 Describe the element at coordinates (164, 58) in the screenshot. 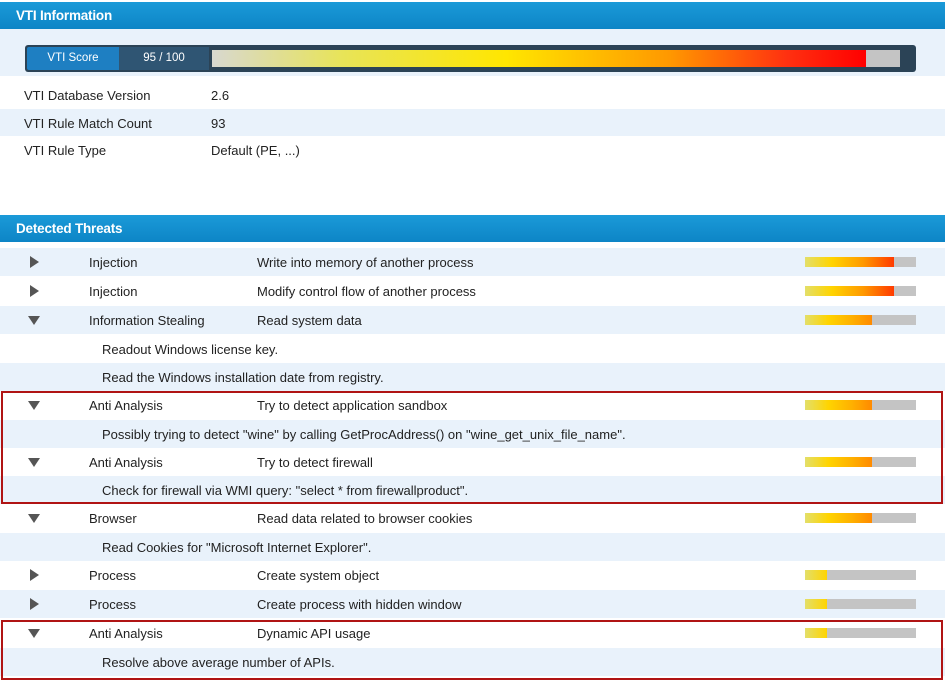

I see `vti-score-value: 95 / 100` at that location.